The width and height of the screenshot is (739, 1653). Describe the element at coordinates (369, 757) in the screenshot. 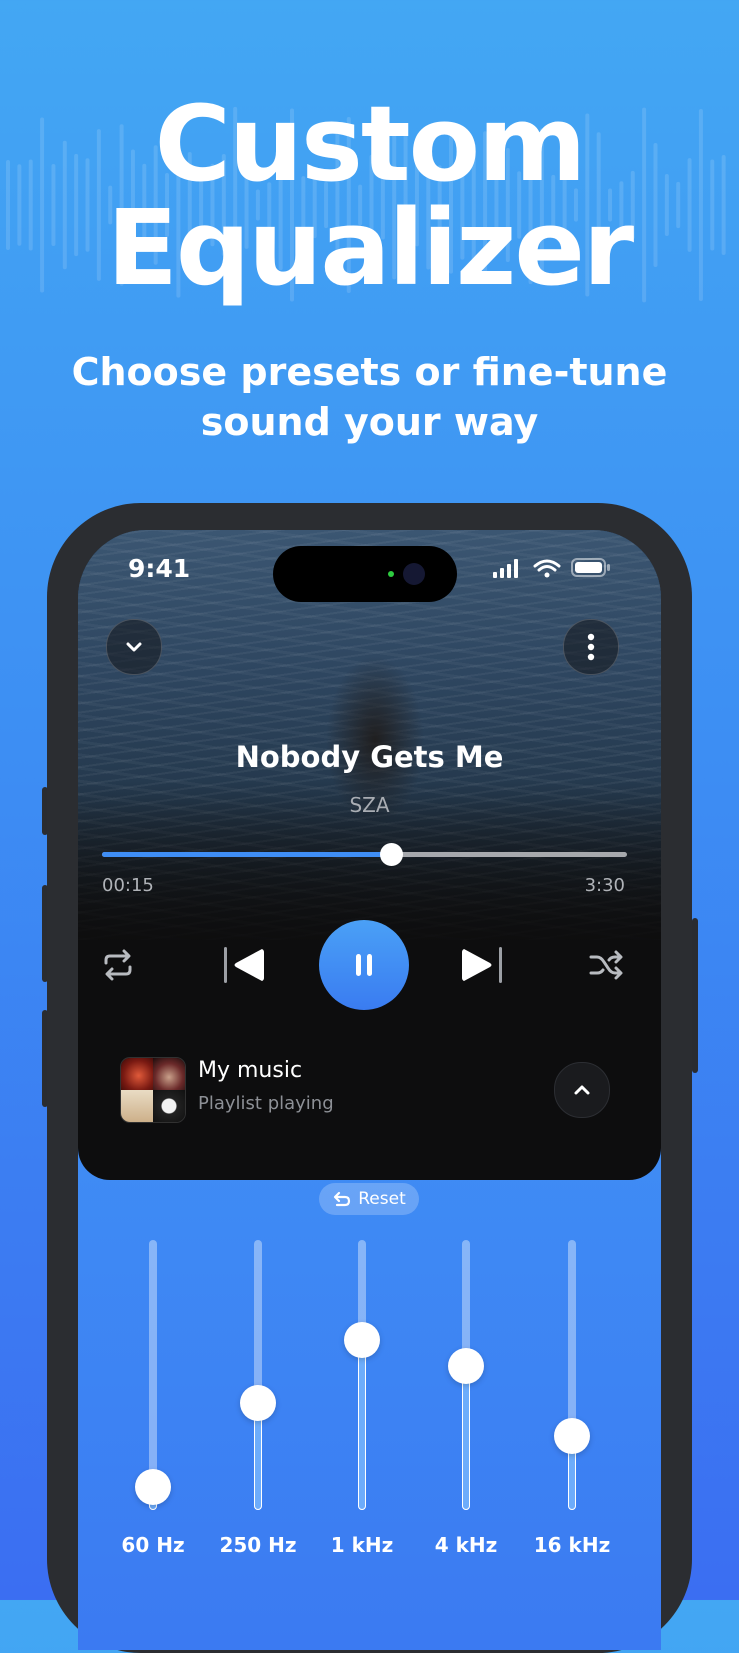

I see `song-title: Nobody Gets Me` at that location.